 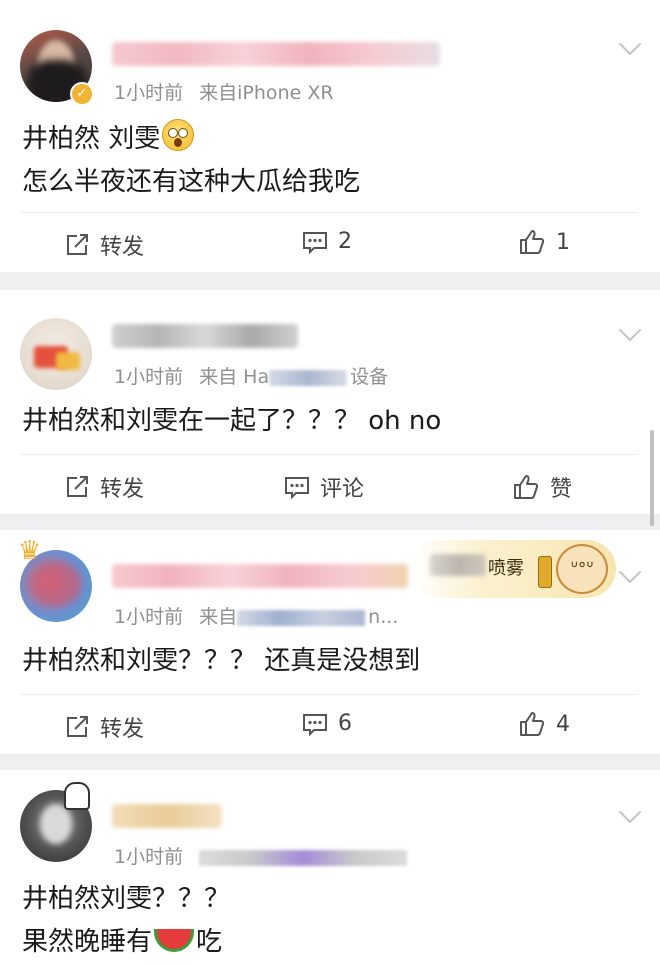 I want to click on scrollbar, so click(x=652, y=478).